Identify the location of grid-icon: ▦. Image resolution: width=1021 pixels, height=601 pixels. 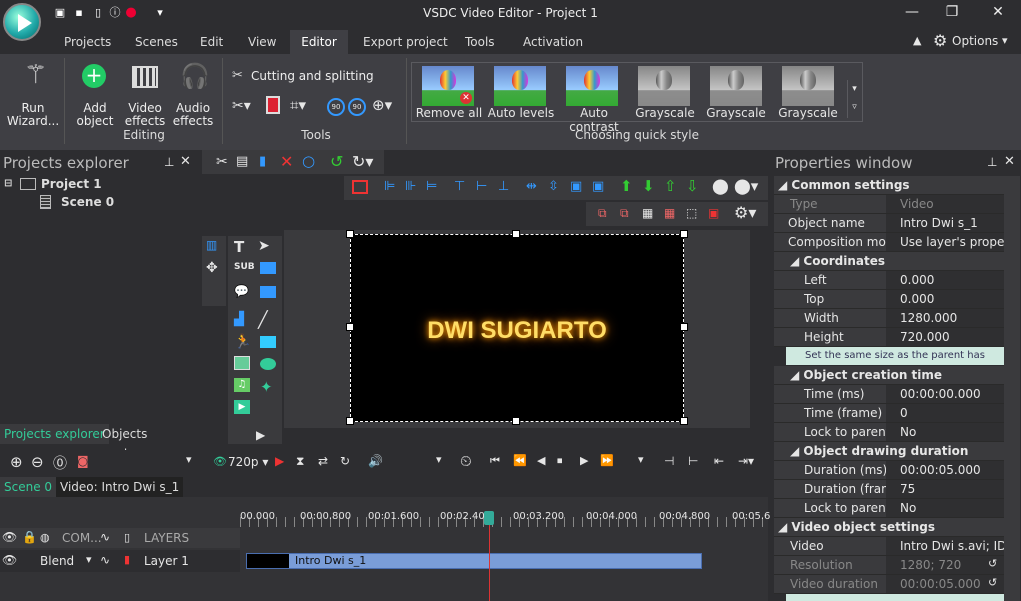
(647, 213).